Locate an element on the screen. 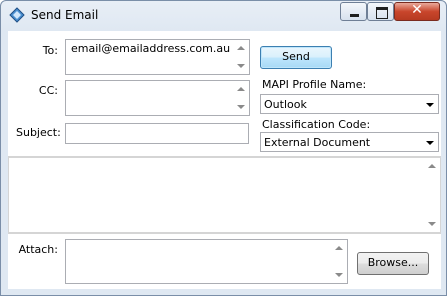  to-label: To: is located at coordinates (50, 50).